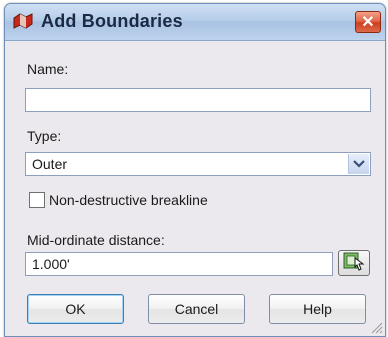 Image resolution: width=388 pixels, height=337 pixels. I want to click on close-button: ✕, so click(368, 22).